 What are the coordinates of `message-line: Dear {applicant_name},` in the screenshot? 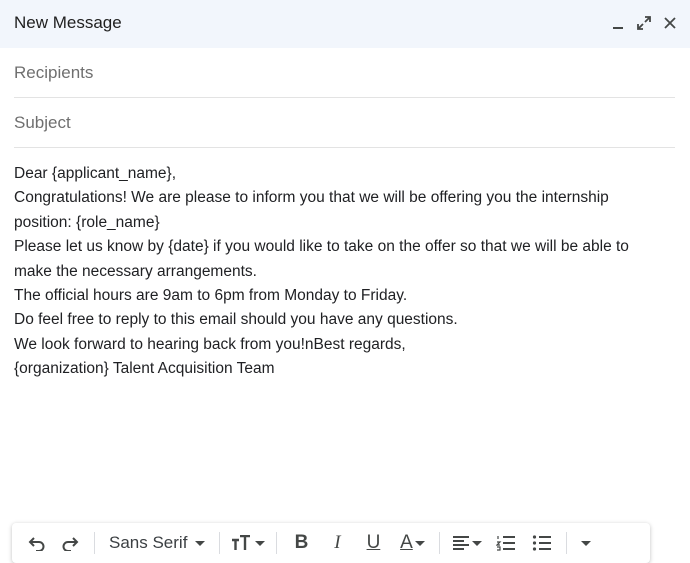 It's located at (95, 173).